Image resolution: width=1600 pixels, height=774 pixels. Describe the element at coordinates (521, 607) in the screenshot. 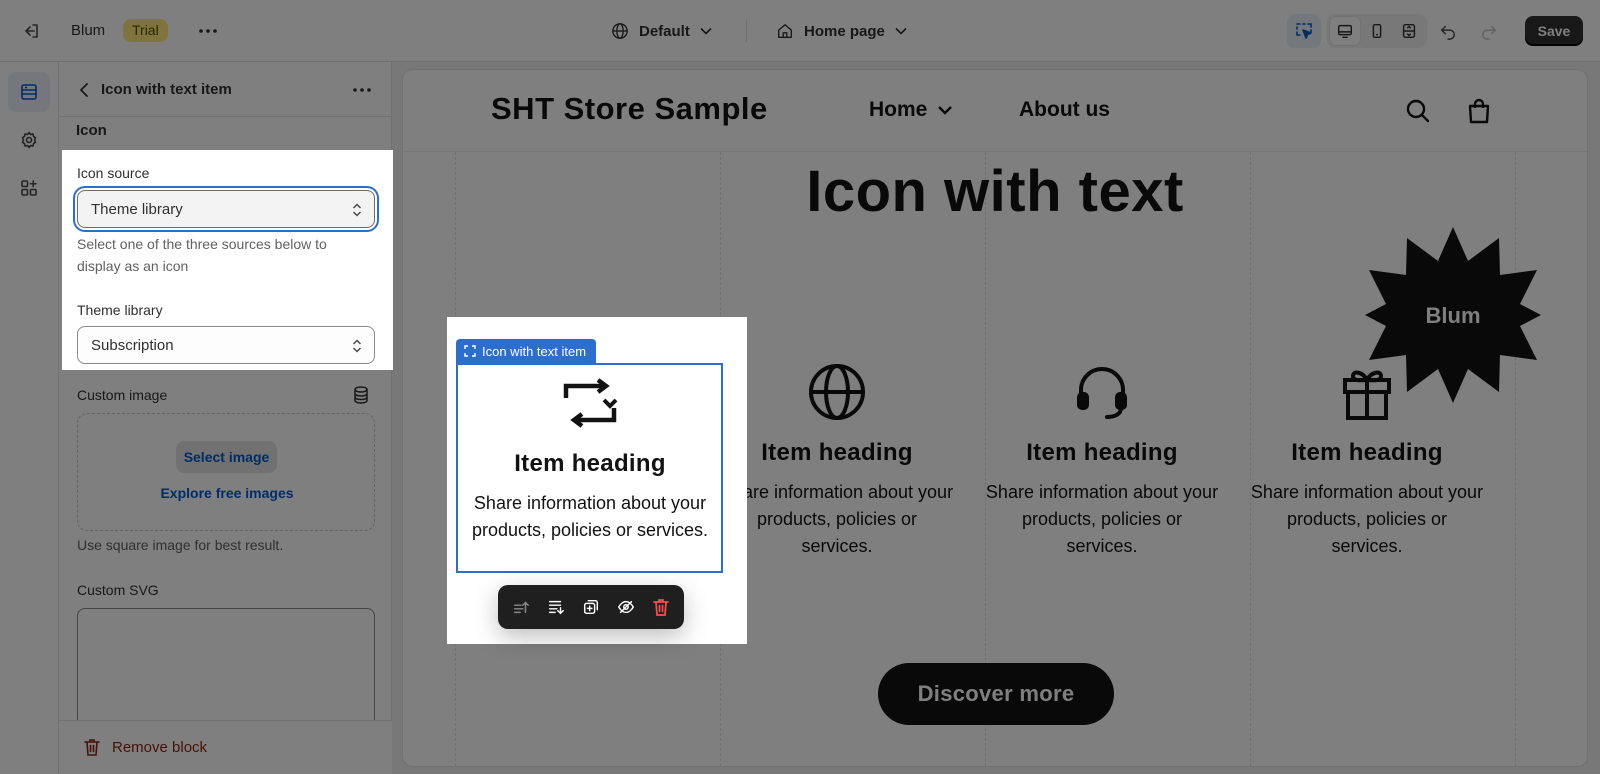

I see `move-up-icon` at that location.